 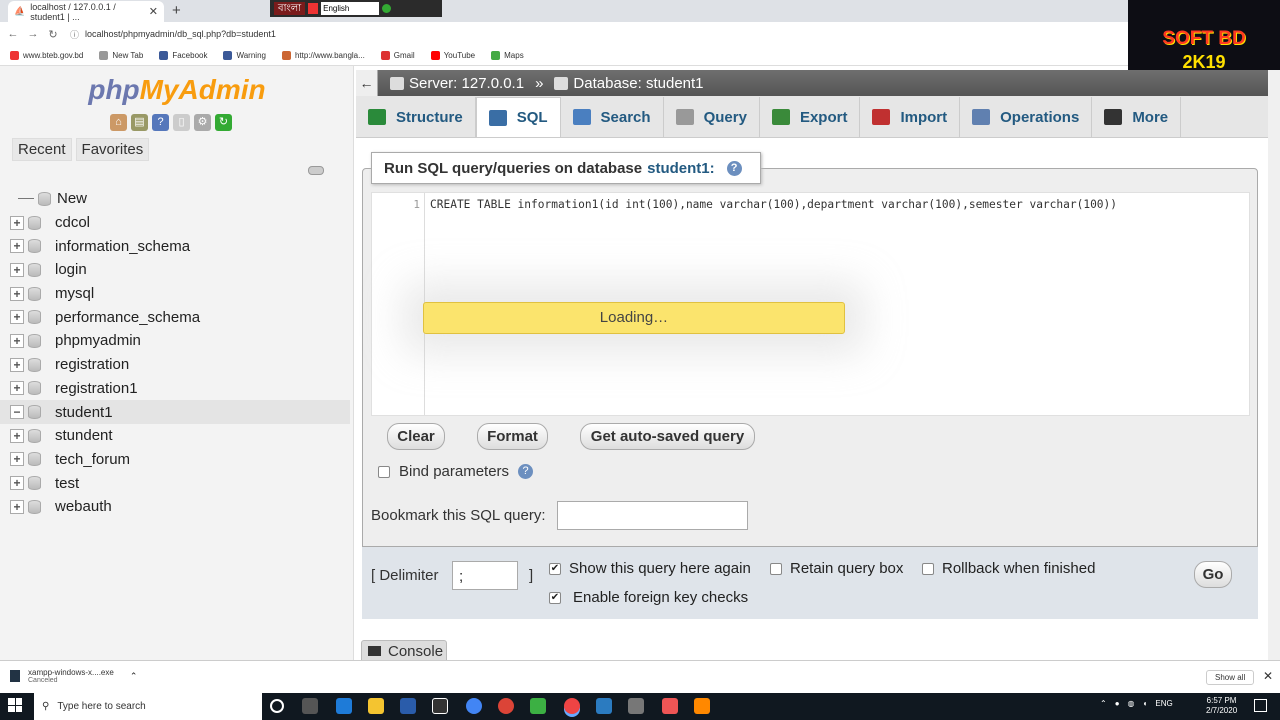 What do you see at coordinates (1260, 705) in the screenshot?
I see `notifications-icon` at bounding box center [1260, 705].